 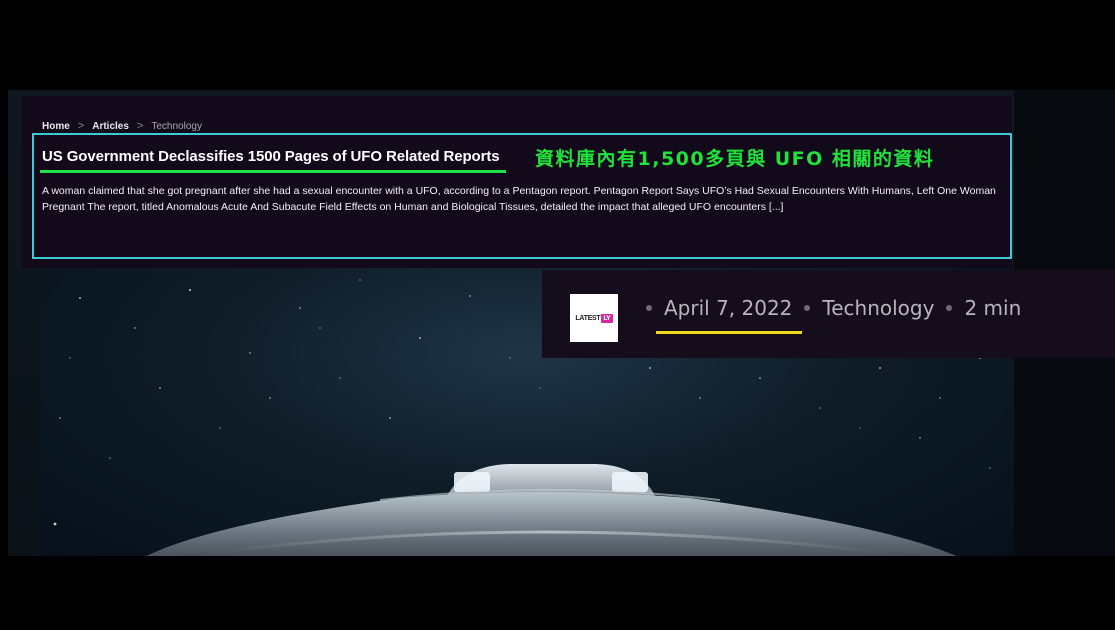 I want to click on letterbox-bottom, so click(x=557, y=593).